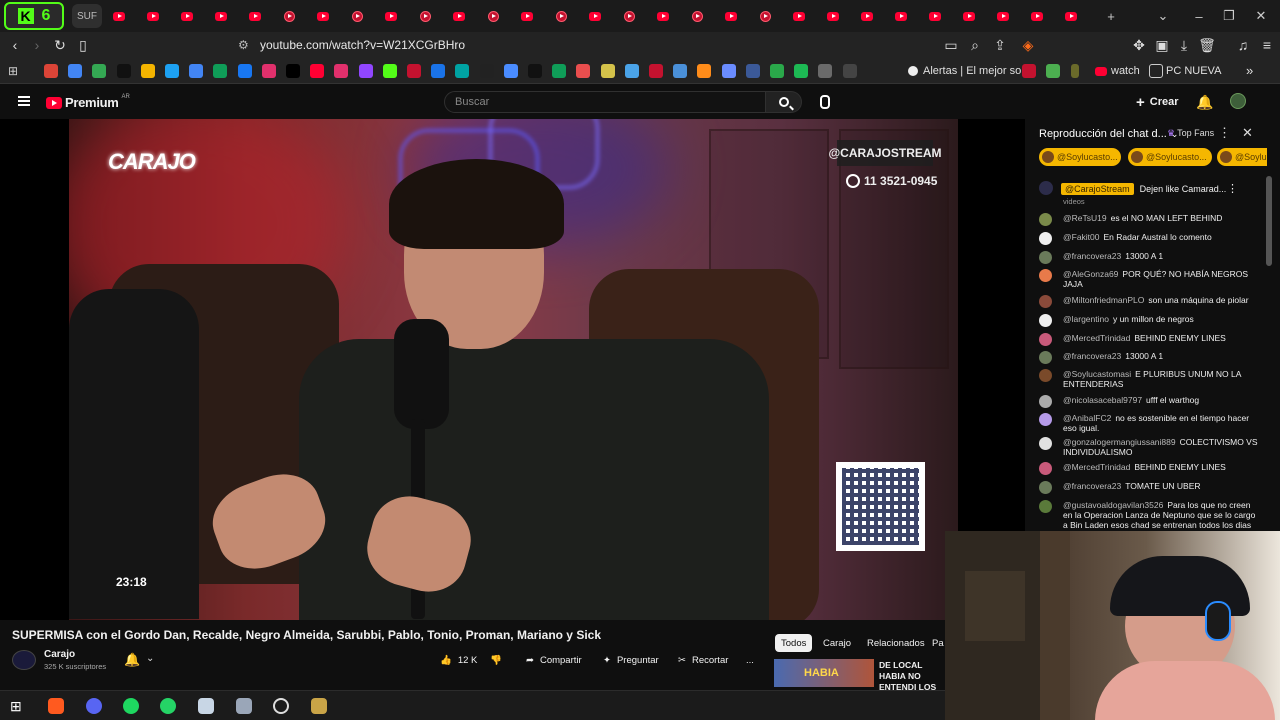 This screenshot has height=720, width=1280. Describe the element at coordinates (914, 676) in the screenshot. I see `recommended-title: DE LOCAL HABIA NO ENTENDI LOS` at that location.